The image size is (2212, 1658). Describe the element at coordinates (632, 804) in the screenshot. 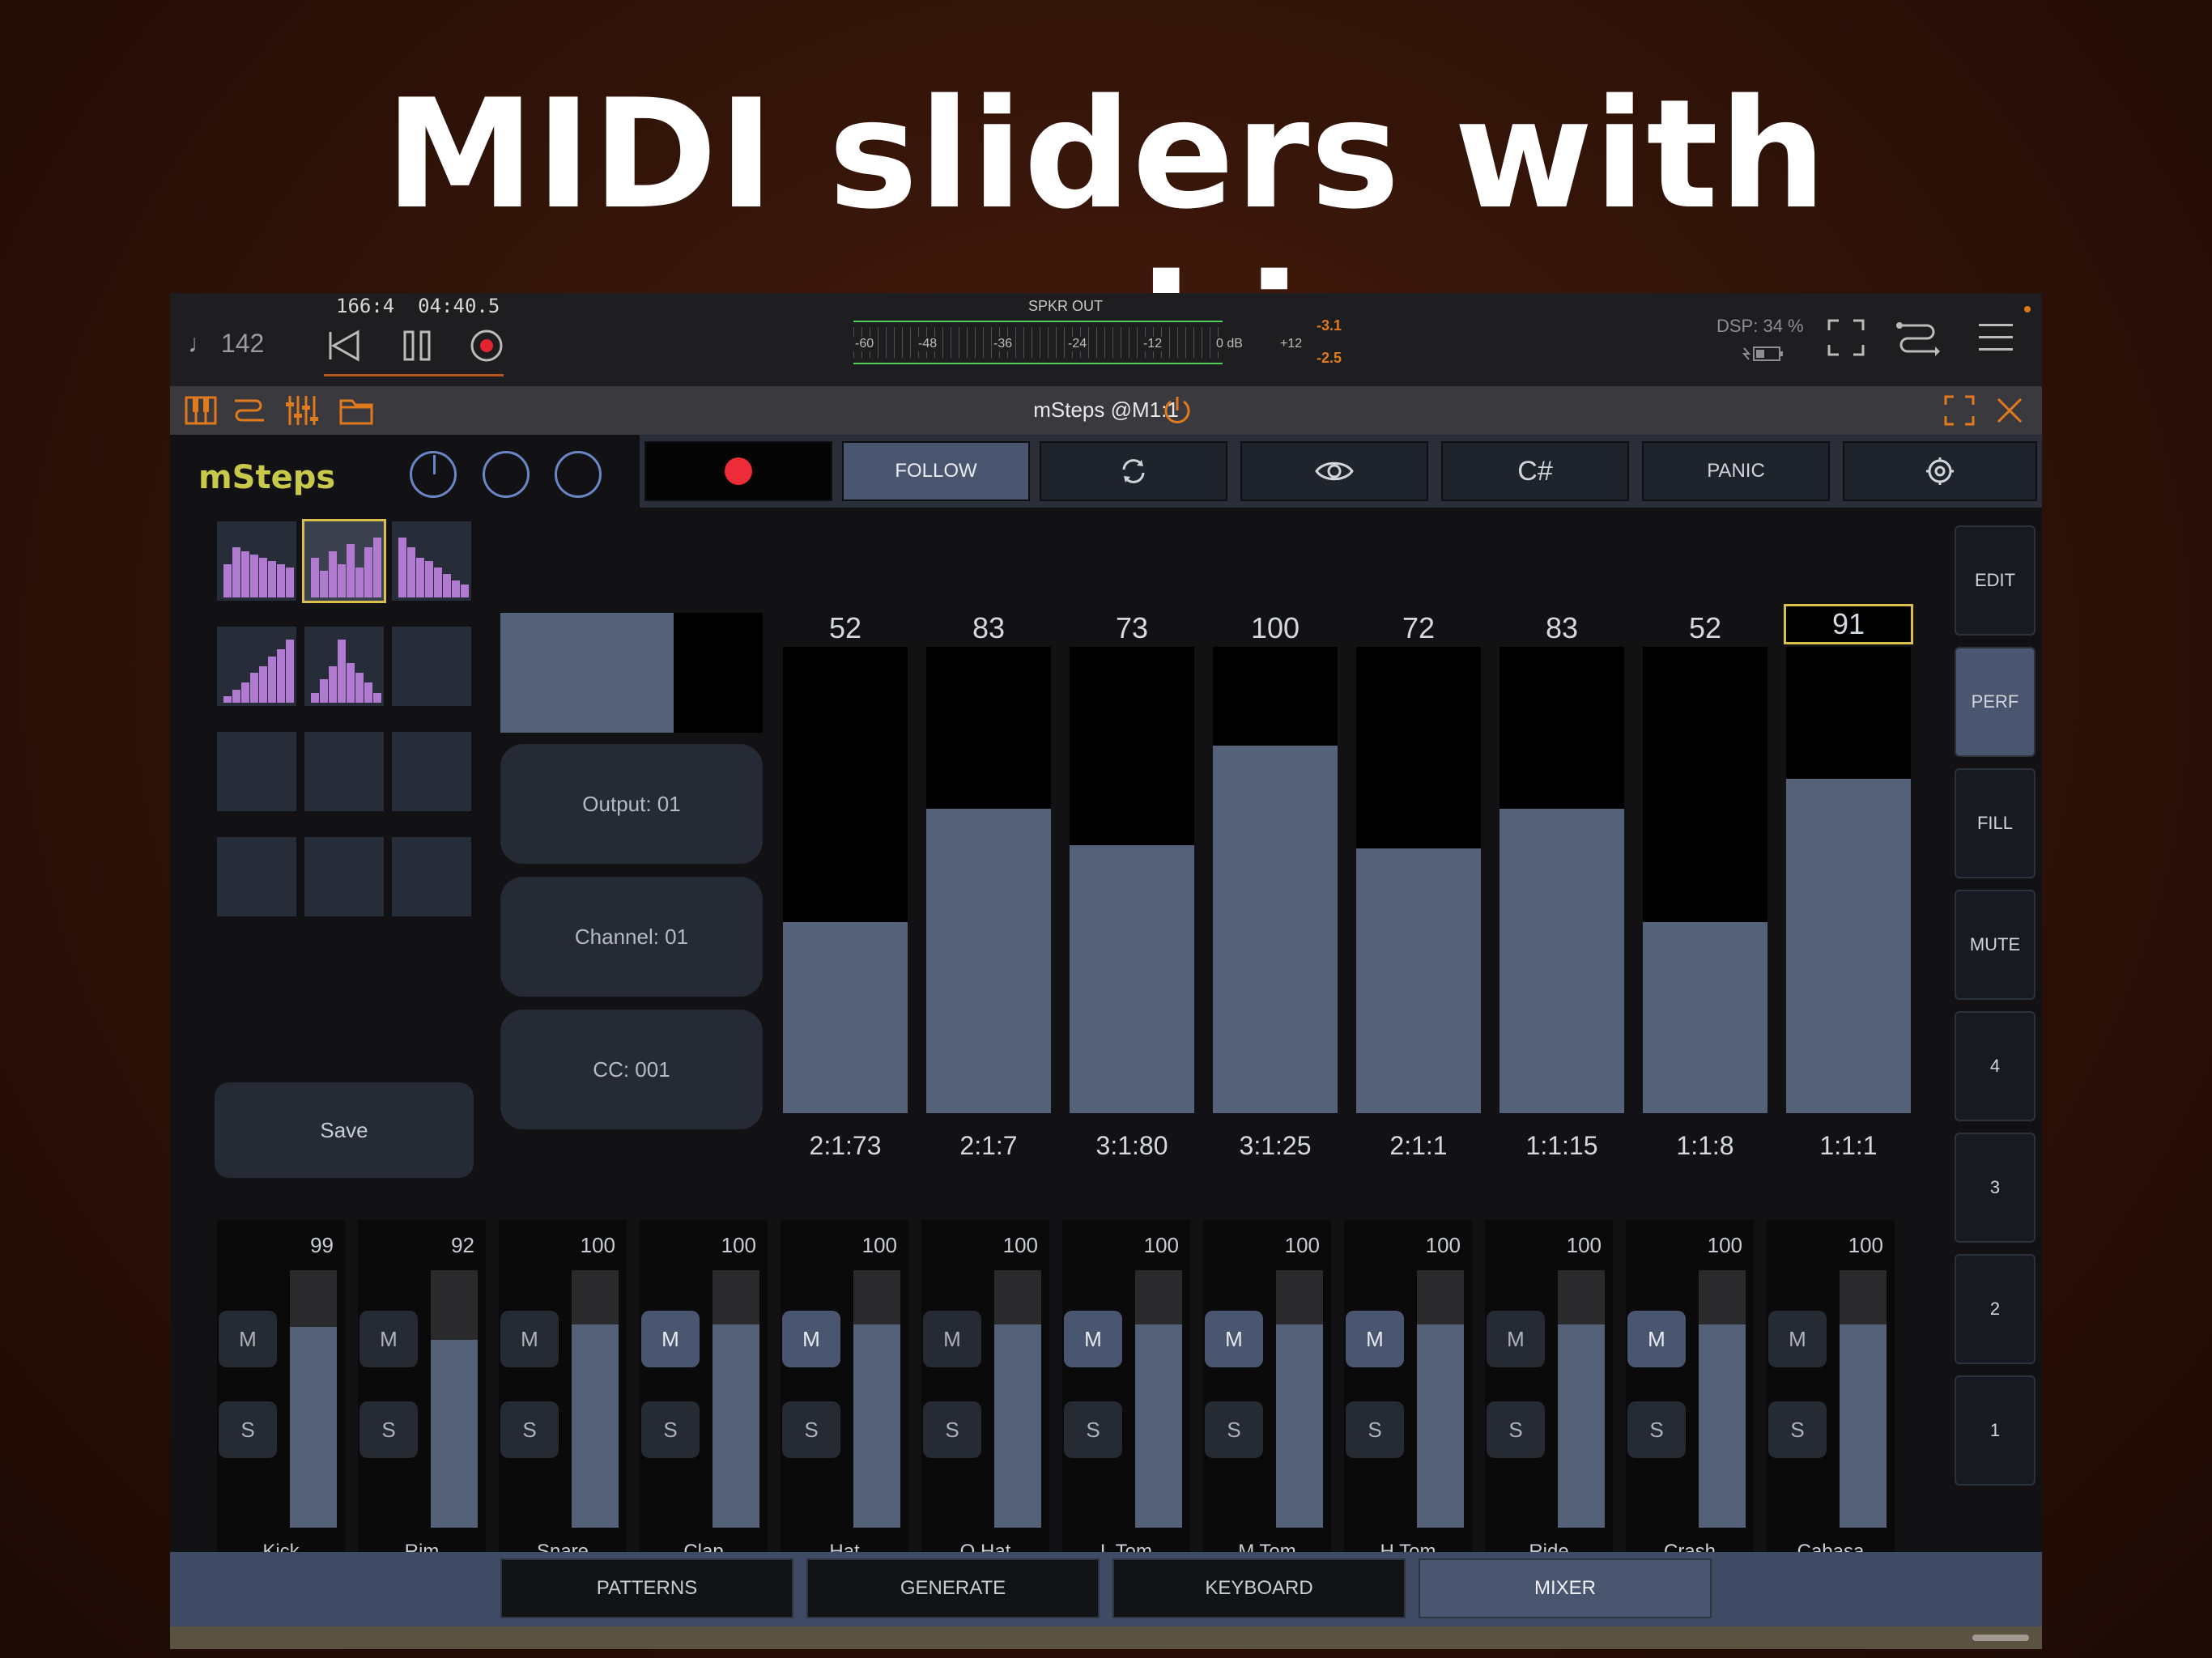

I see `output-selector: Output: 01` at that location.